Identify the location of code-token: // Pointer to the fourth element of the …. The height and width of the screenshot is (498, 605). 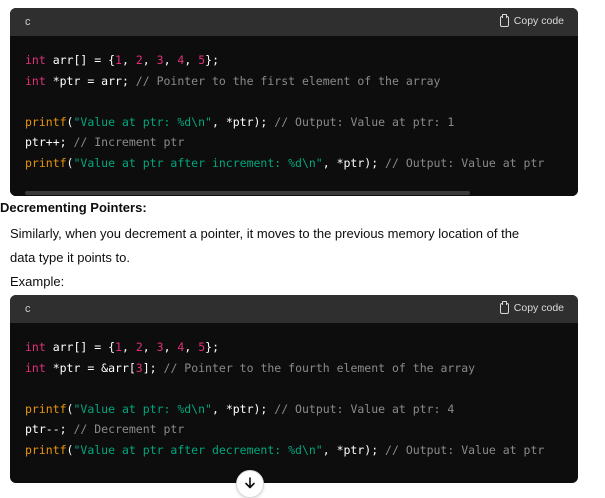
(319, 367).